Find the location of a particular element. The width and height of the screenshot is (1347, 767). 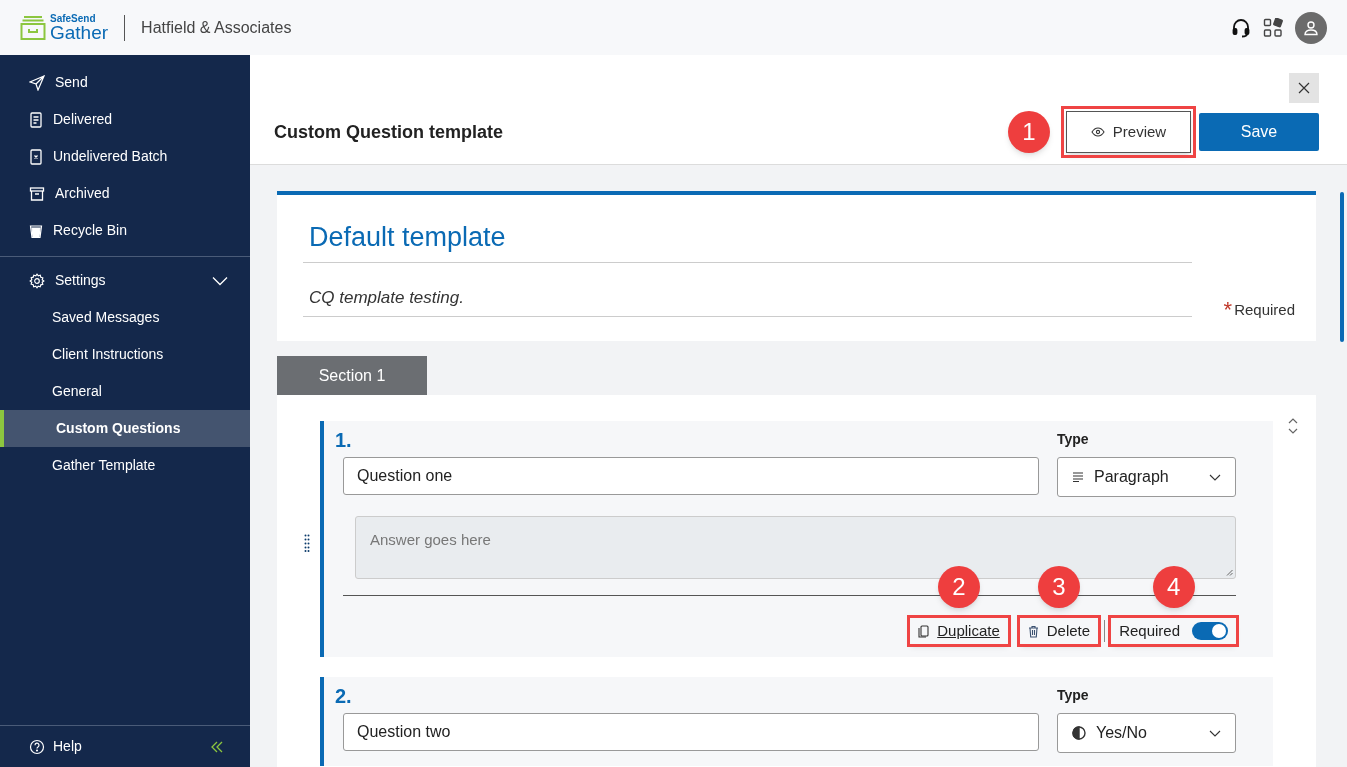

section-tab: Section 1 is located at coordinates (352, 375).